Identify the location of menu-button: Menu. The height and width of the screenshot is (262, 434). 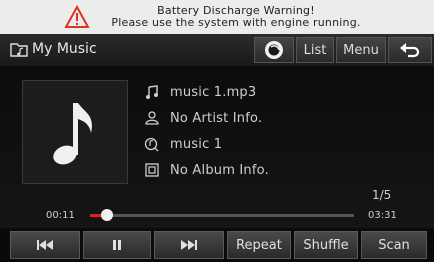
(361, 50).